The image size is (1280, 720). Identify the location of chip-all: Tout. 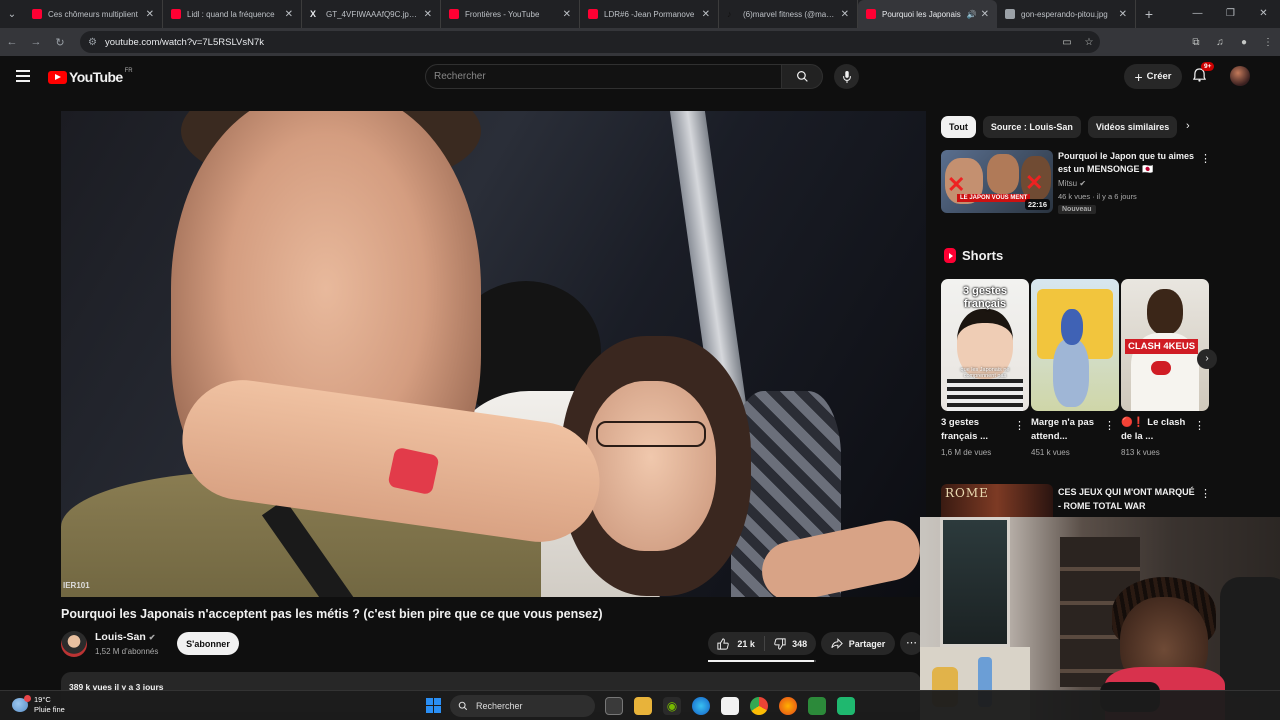
(958, 127).